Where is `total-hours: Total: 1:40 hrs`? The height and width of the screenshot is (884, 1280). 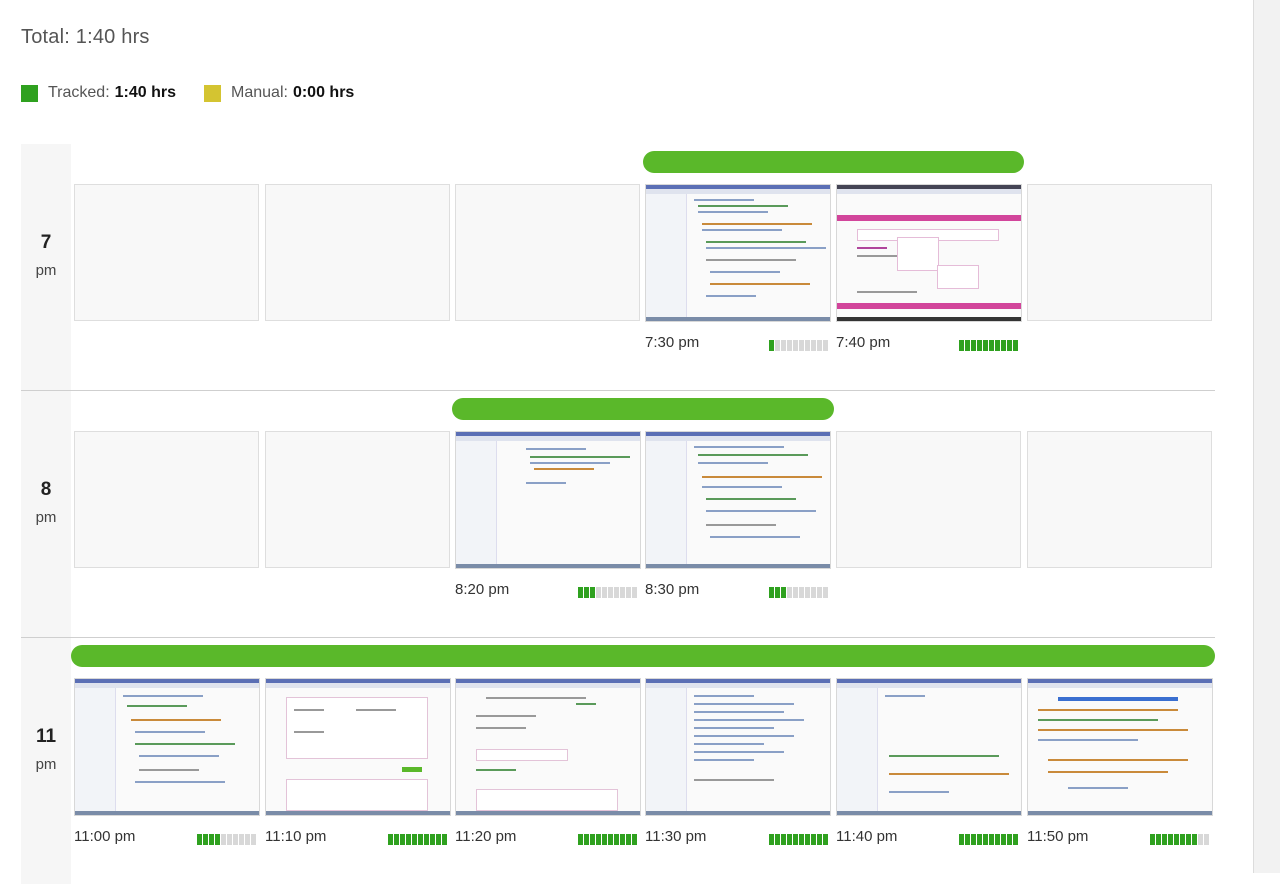 total-hours: Total: 1:40 hrs is located at coordinates (85, 37).